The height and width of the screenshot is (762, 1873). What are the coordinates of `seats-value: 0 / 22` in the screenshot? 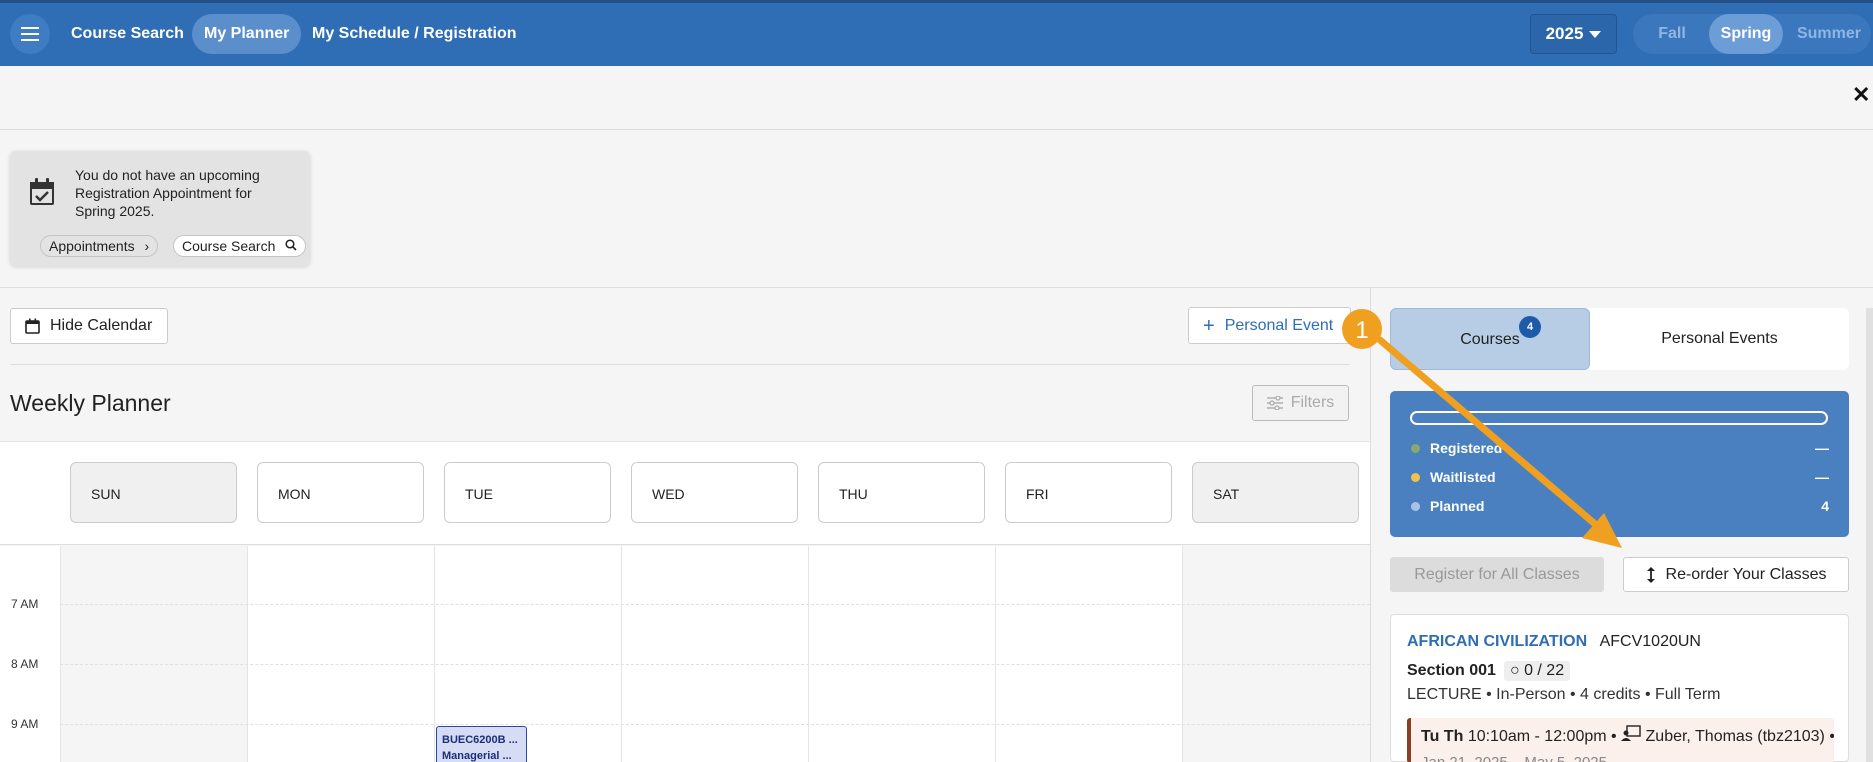 It's located at (1544, 670).